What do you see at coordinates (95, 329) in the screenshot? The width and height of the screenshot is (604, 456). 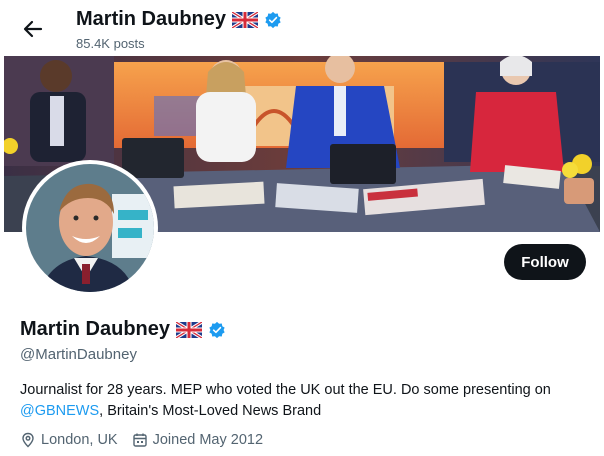 I see `profile-display-name: Martin Daubney` at bounding box center [95, 329].